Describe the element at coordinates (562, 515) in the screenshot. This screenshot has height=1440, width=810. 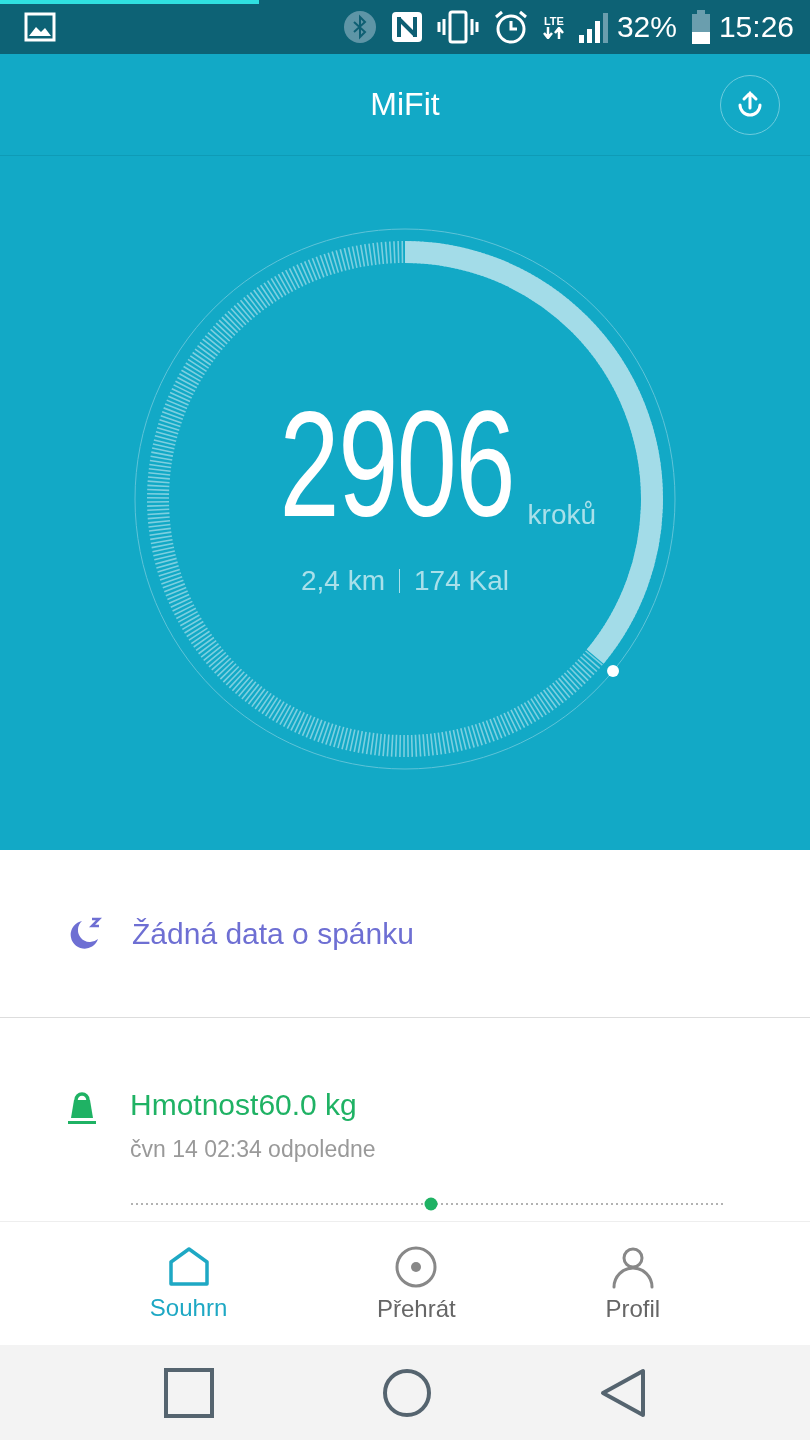
I see `step-unit: kroků` at that location.